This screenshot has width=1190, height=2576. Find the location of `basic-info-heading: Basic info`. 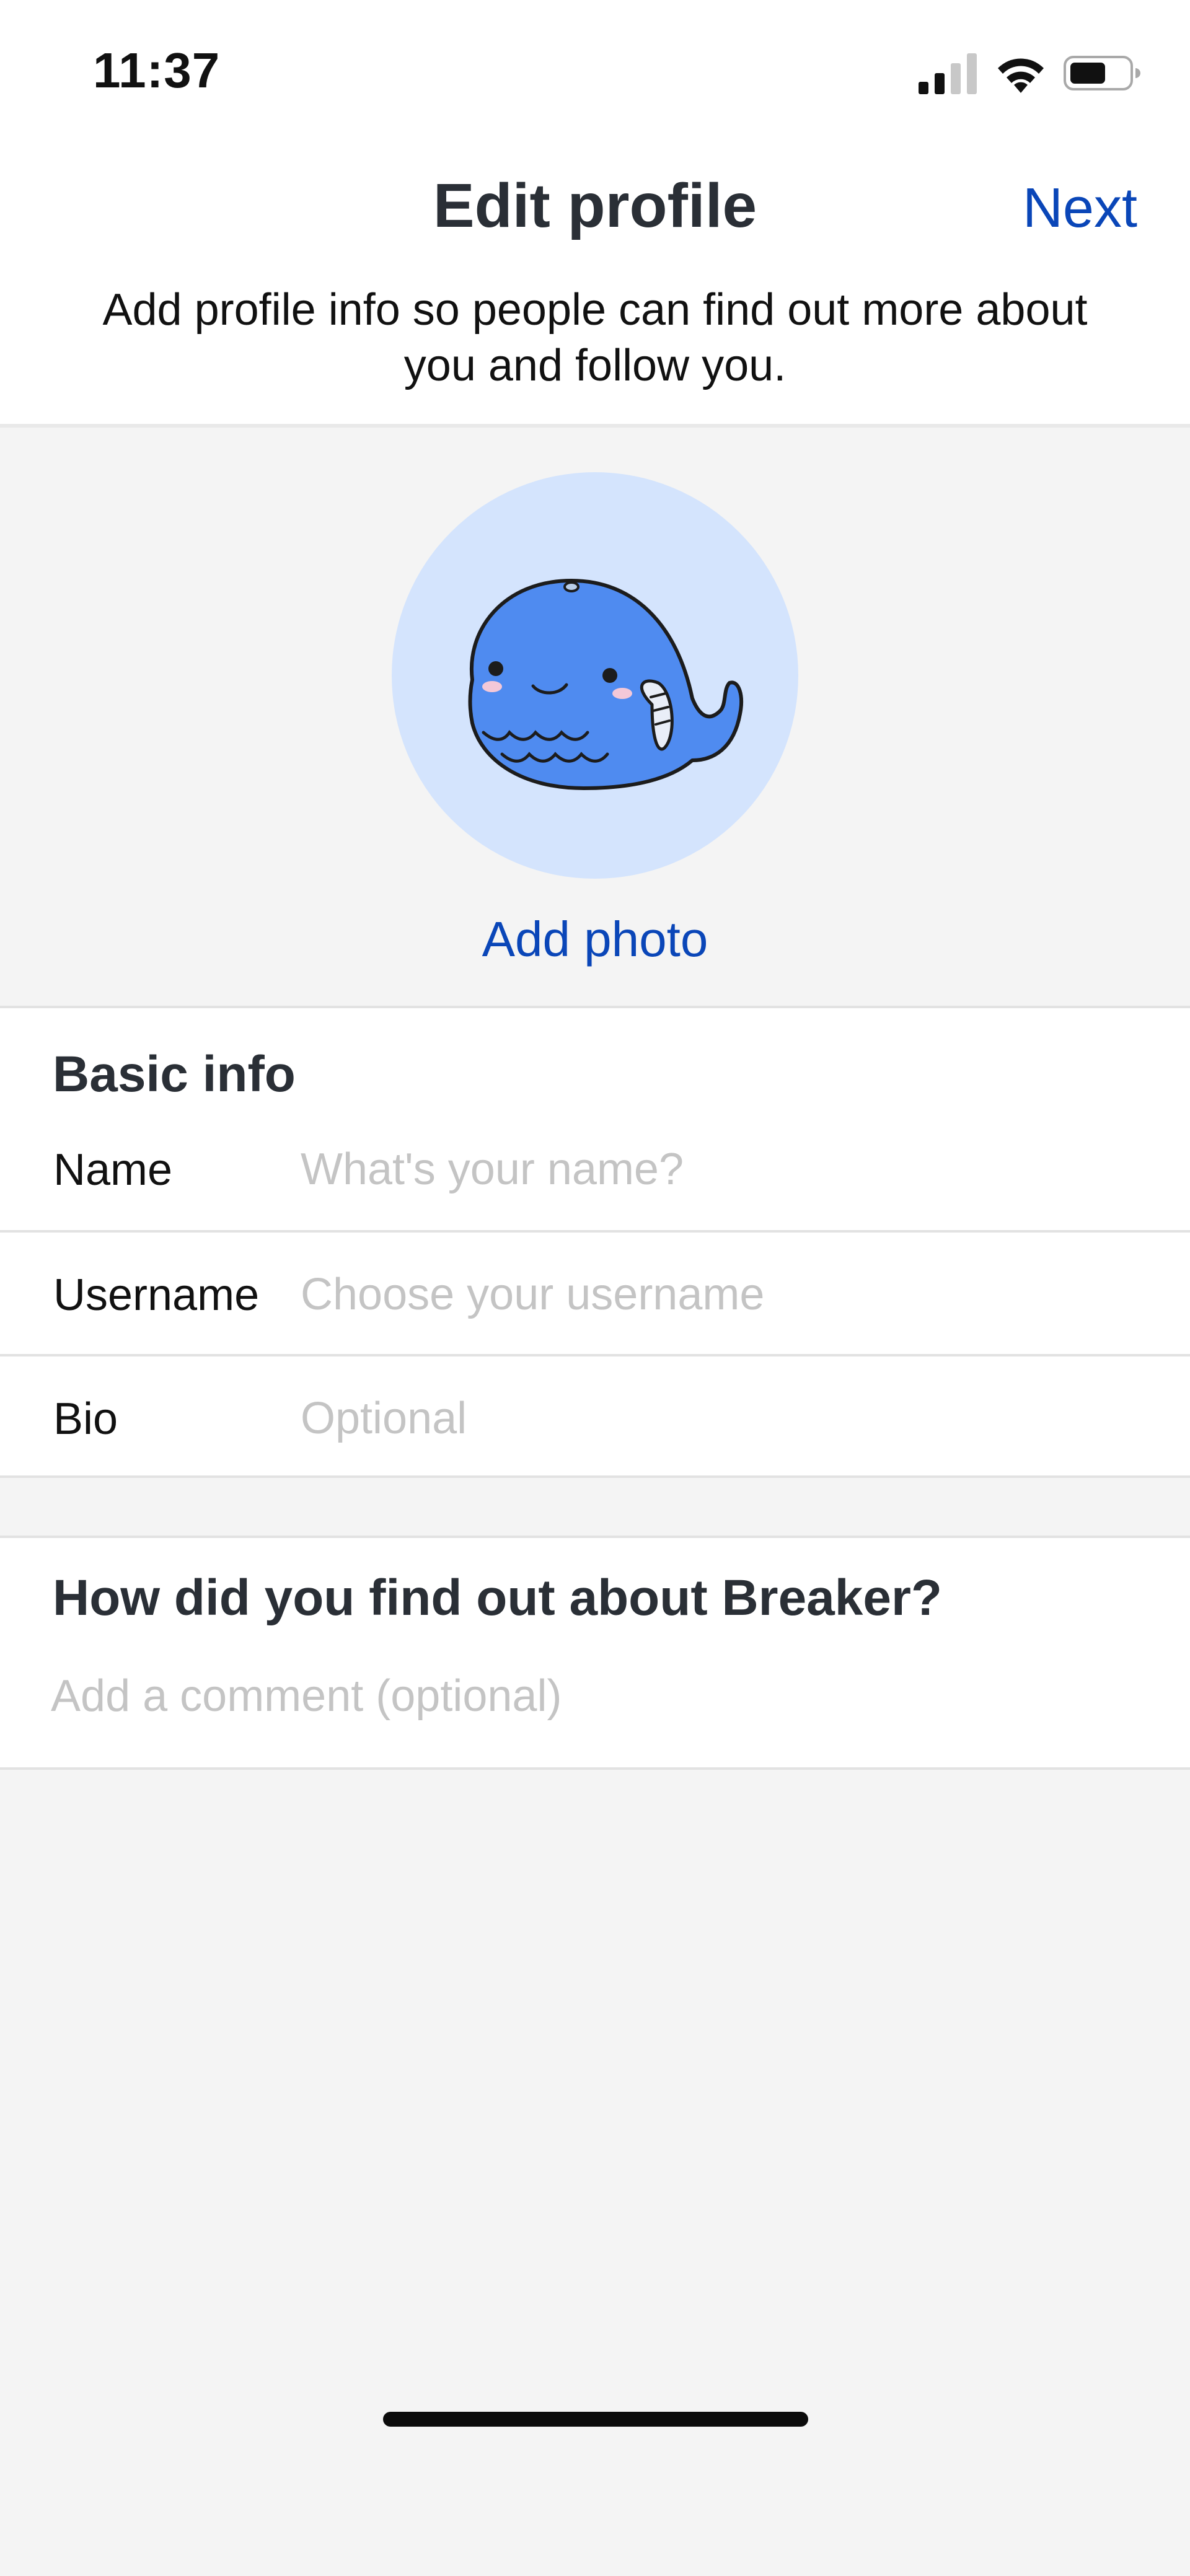

basic-info-heading: Basic info is located at coordinates (174, 1074).